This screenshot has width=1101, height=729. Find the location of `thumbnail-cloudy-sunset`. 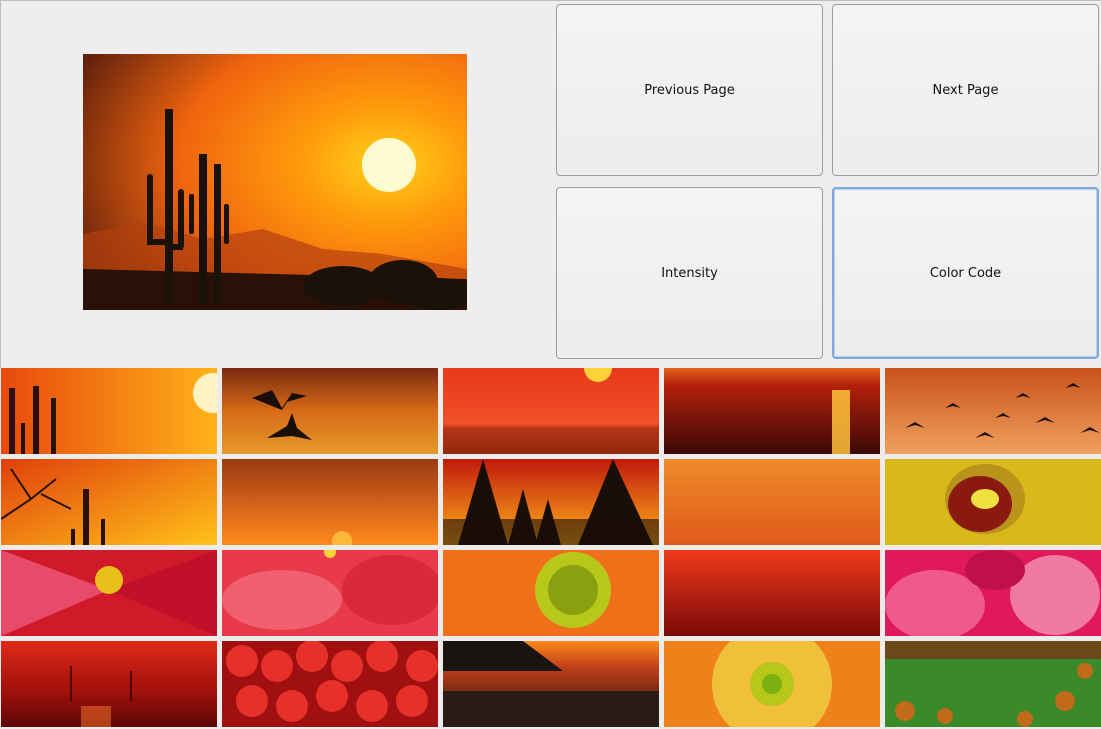

thumbnail-cloudy-sunset is located at coordinates (330, 502).